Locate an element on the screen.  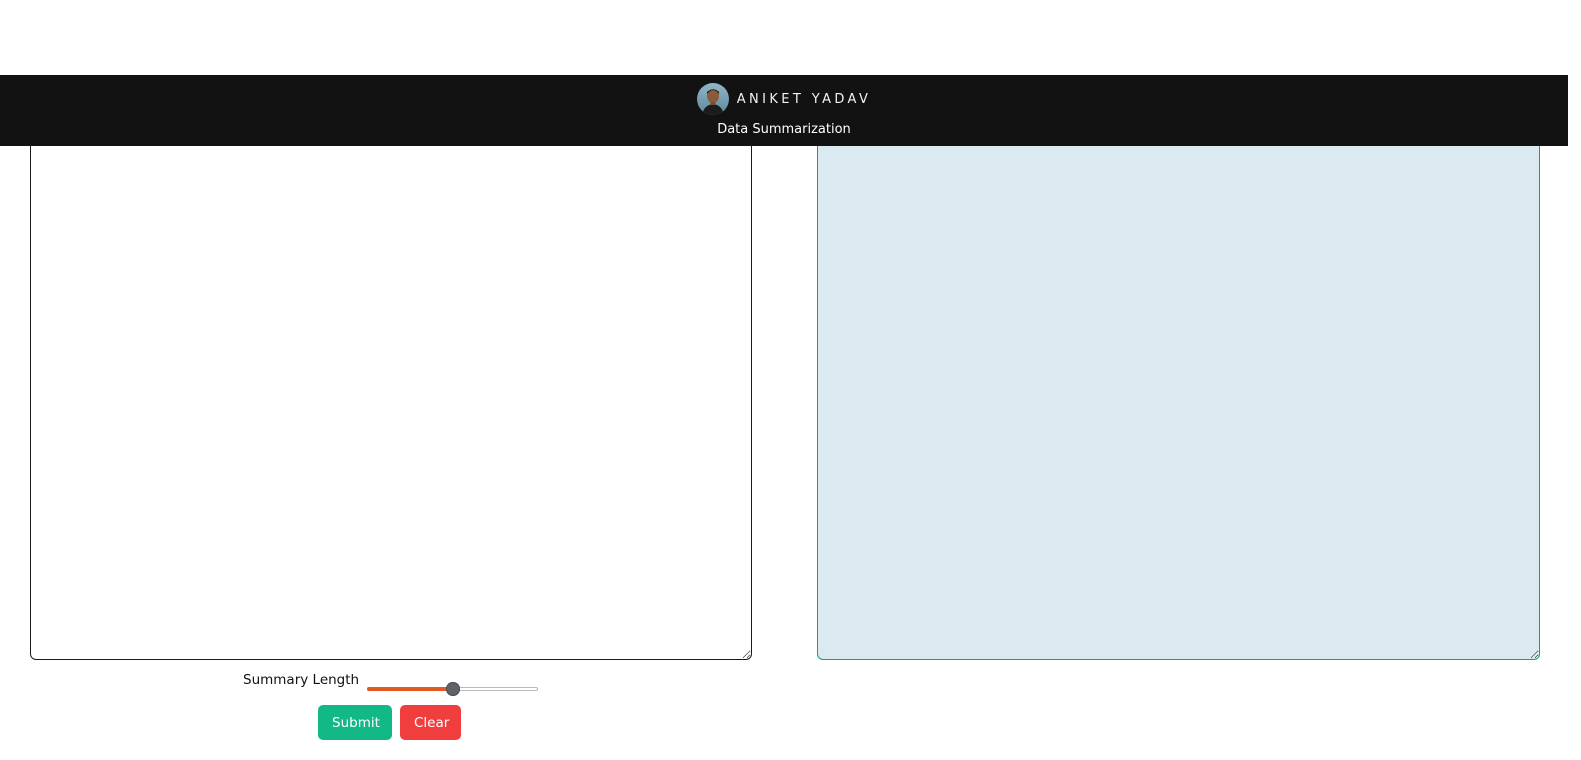
top-header: ANIKET YADAV Data Summarization is located at coordinates (784, 110).